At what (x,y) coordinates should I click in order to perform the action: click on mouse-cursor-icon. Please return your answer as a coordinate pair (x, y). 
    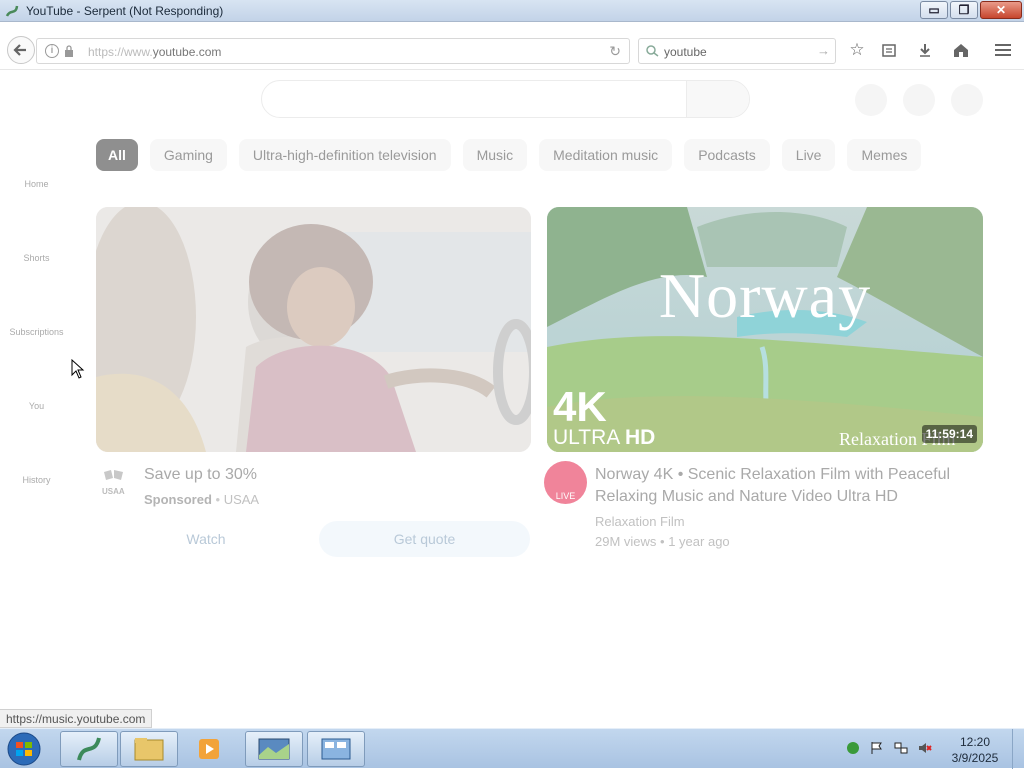
    Looking at the image, I should click on (78, 369).